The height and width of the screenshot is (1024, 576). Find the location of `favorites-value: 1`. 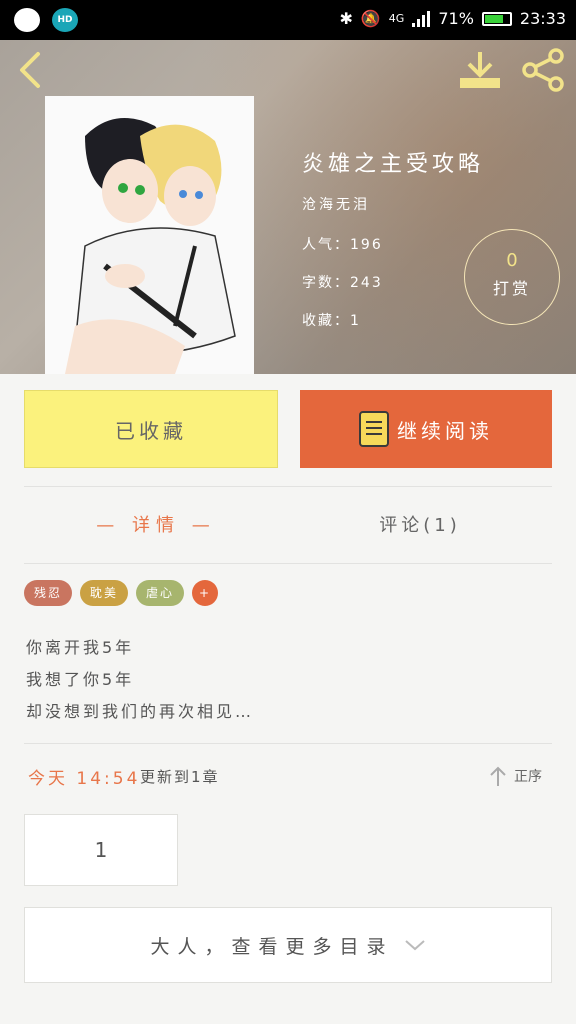

favorites-value: 1 is located at coordinates (355, 321).